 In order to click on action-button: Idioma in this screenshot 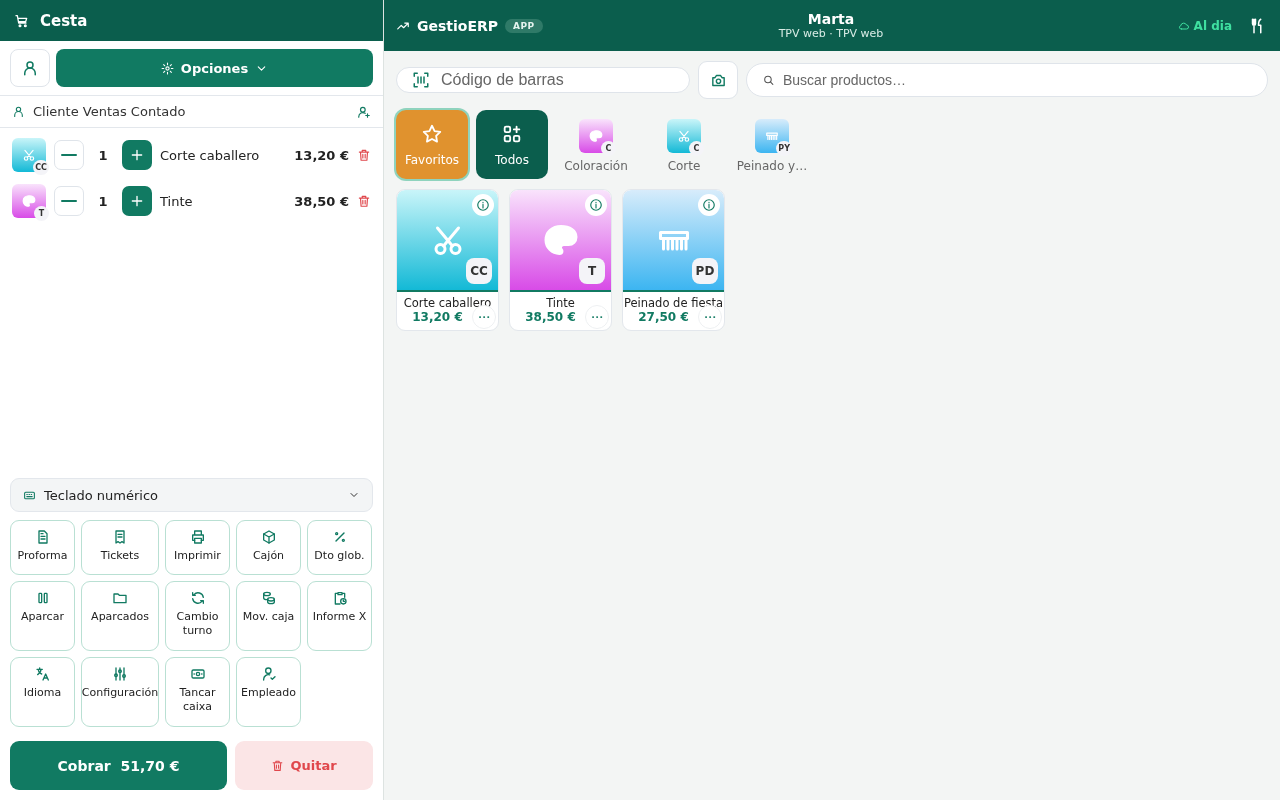, I will do `click(42, 692)`.